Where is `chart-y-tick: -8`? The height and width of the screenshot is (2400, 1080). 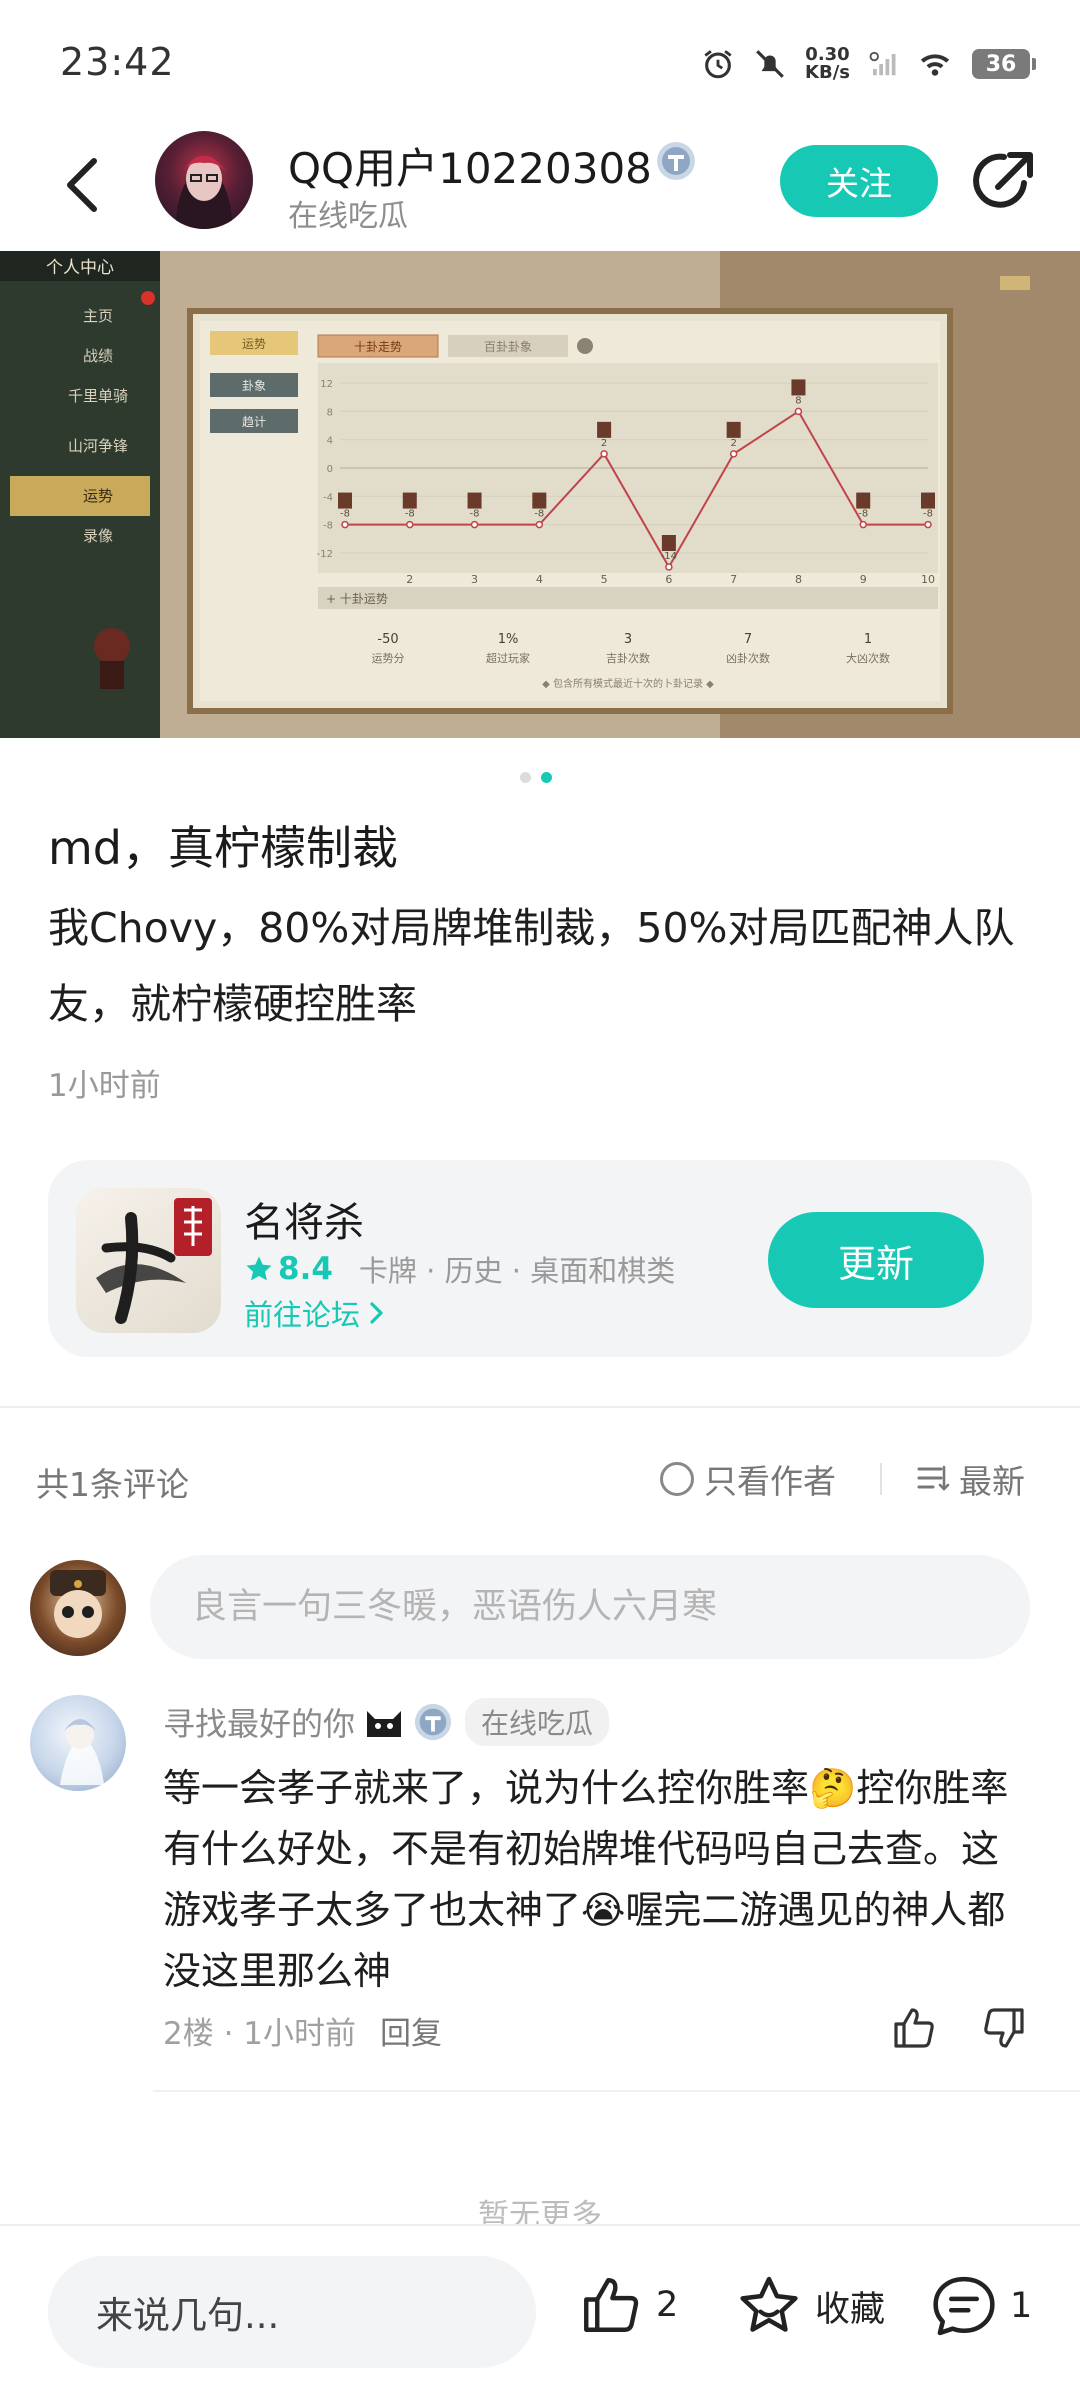 chart-y-tick: -8 is located at coordinates (328, 526).